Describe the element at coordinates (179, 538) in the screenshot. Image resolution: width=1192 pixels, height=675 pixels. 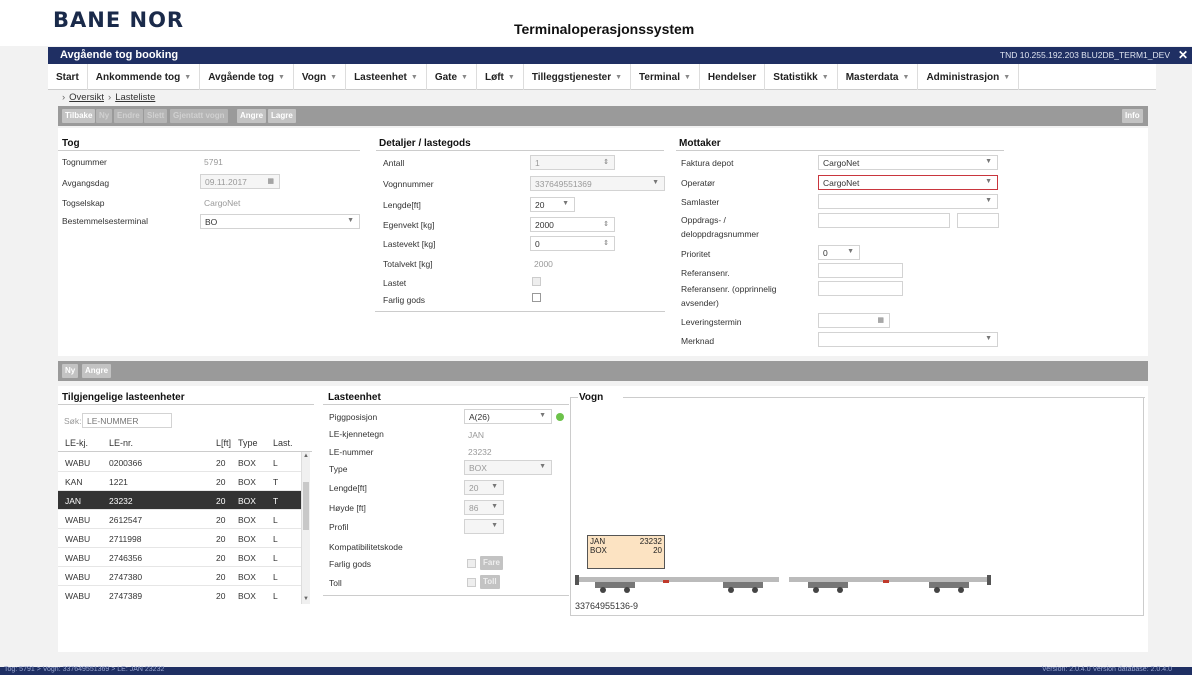
I see `table-row: WABU 2711998 20 BOX L` at that location.